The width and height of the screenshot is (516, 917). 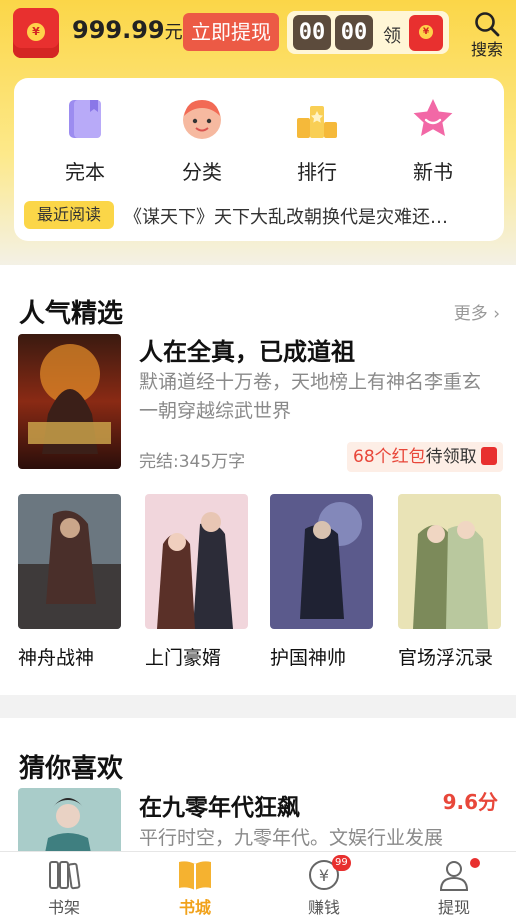 I want to click on featured-book-status: 完结:345万字, so click(x=192, y=462).